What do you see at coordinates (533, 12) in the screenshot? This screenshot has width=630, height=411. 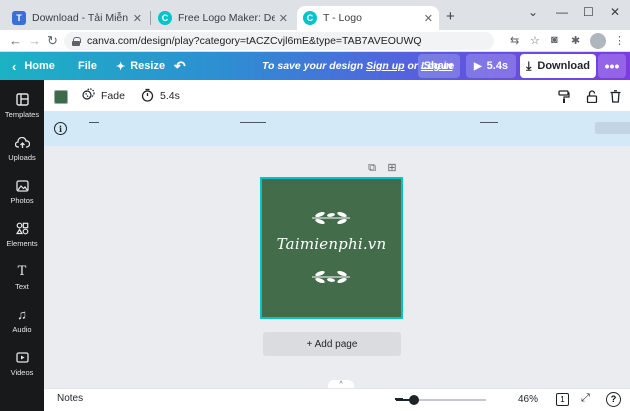 I see `tab-search-icon: ⌄` at bounding box center [533, 12].